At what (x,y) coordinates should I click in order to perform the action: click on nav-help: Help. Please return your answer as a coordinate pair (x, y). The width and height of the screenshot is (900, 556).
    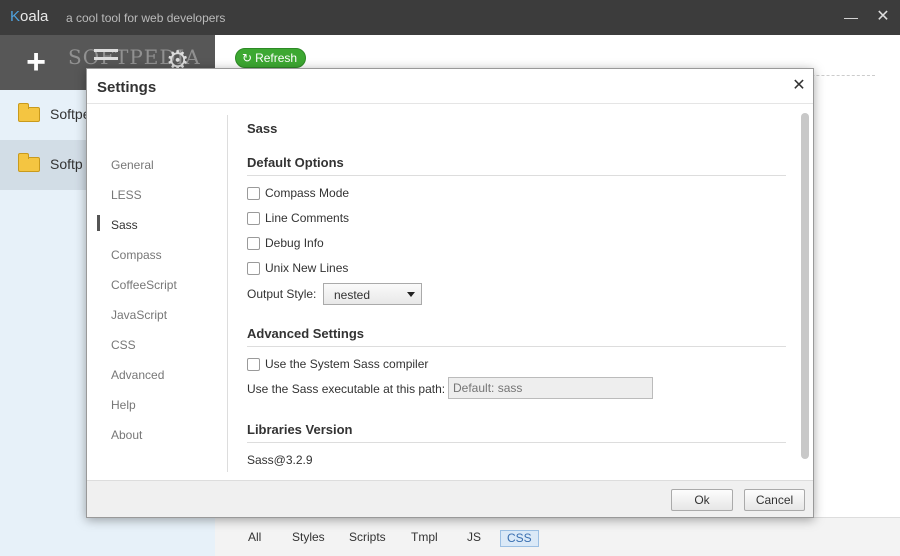
    Looking at the image, I should click on (123, 405).